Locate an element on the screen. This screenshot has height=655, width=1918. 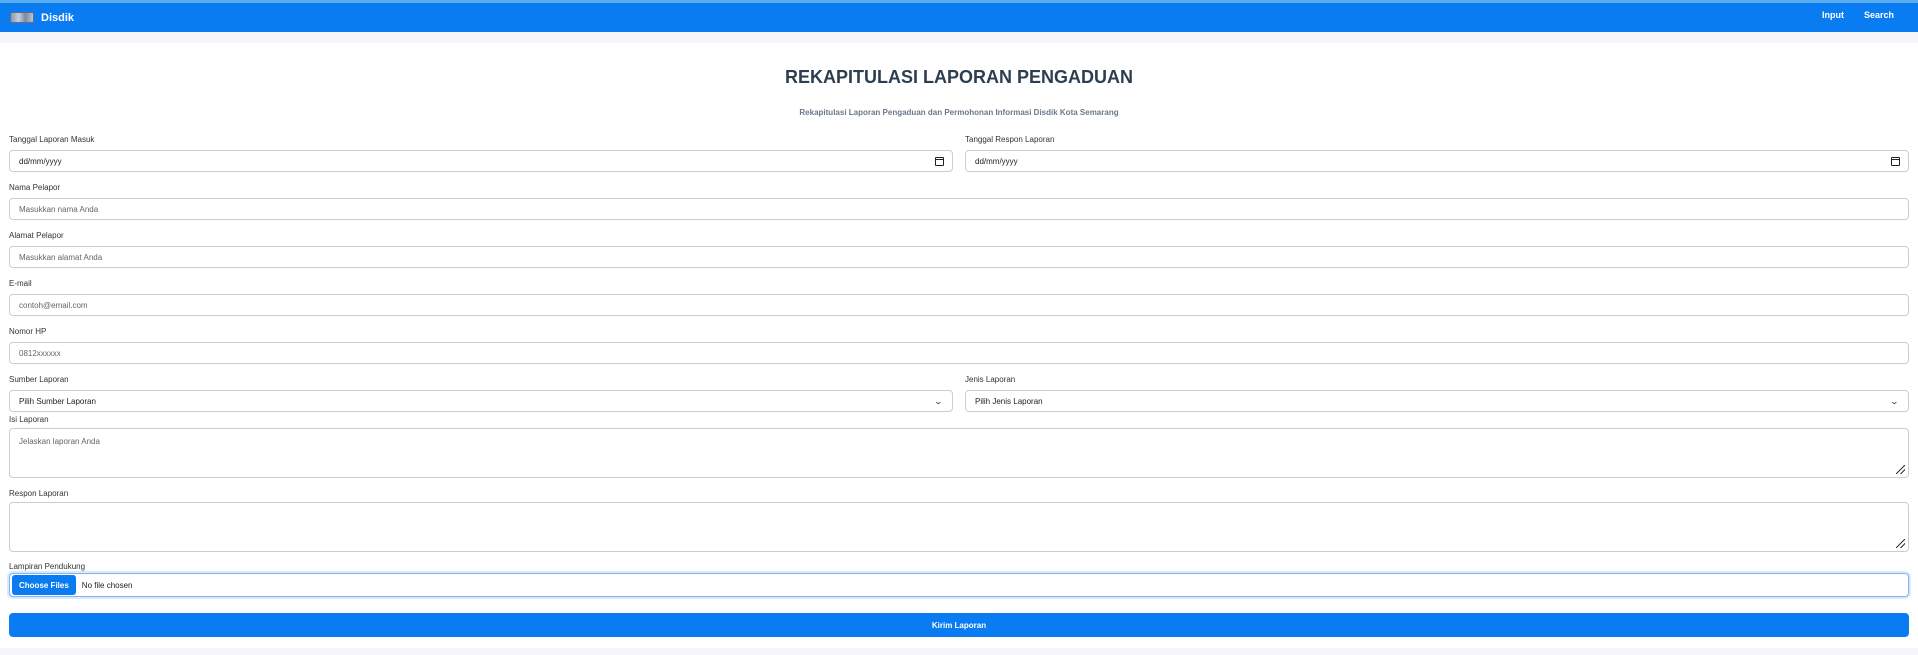
email-label: E-mail is located at coordinates (20, 283).